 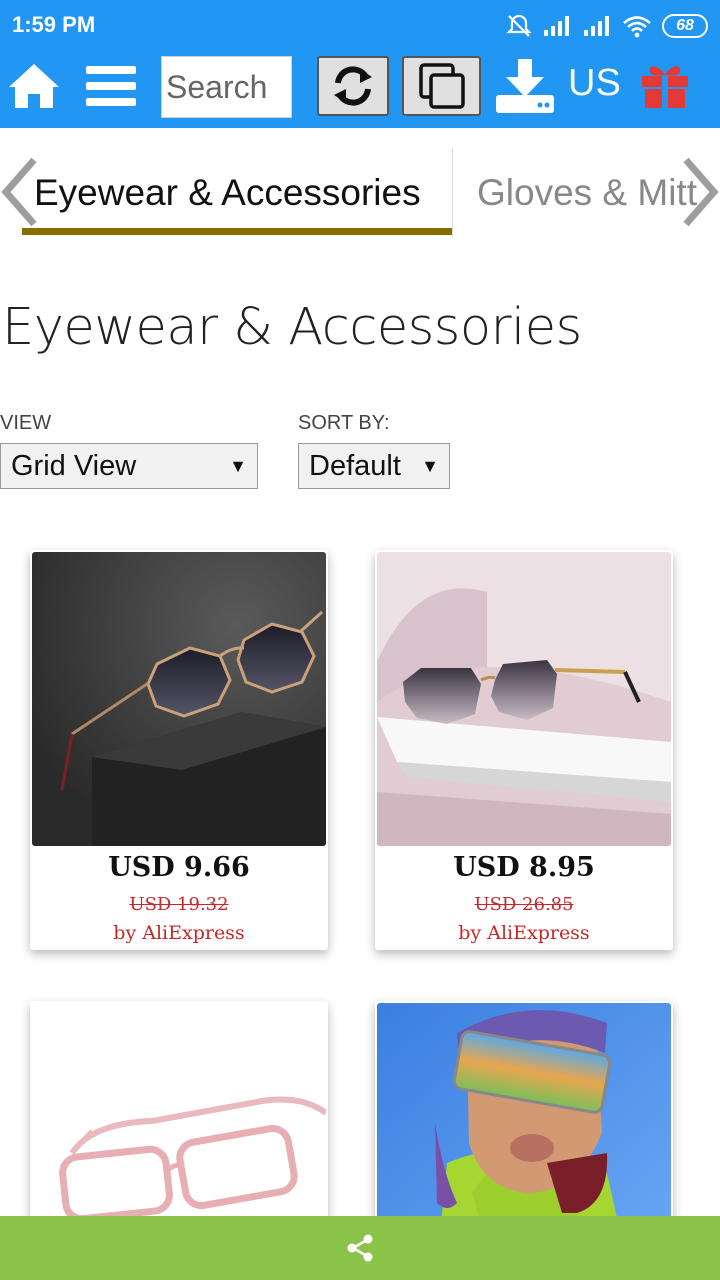 I want to click on sort-select-value: Default, so click(x=355, y=465).